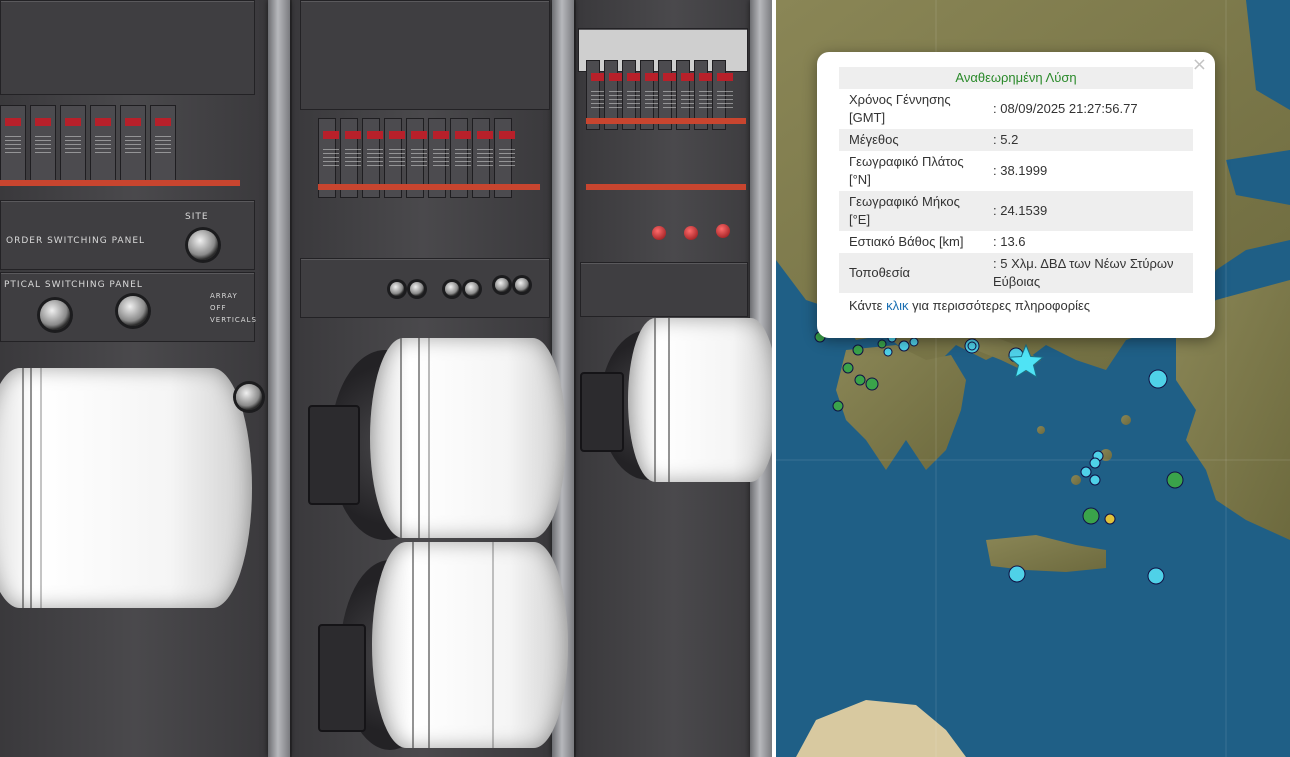 The width and height of the screenshot is (1290, 757). Describe the element at coordinates (1020, 210) in the screenshot. I see `info-value: : 24.1539` at that location.